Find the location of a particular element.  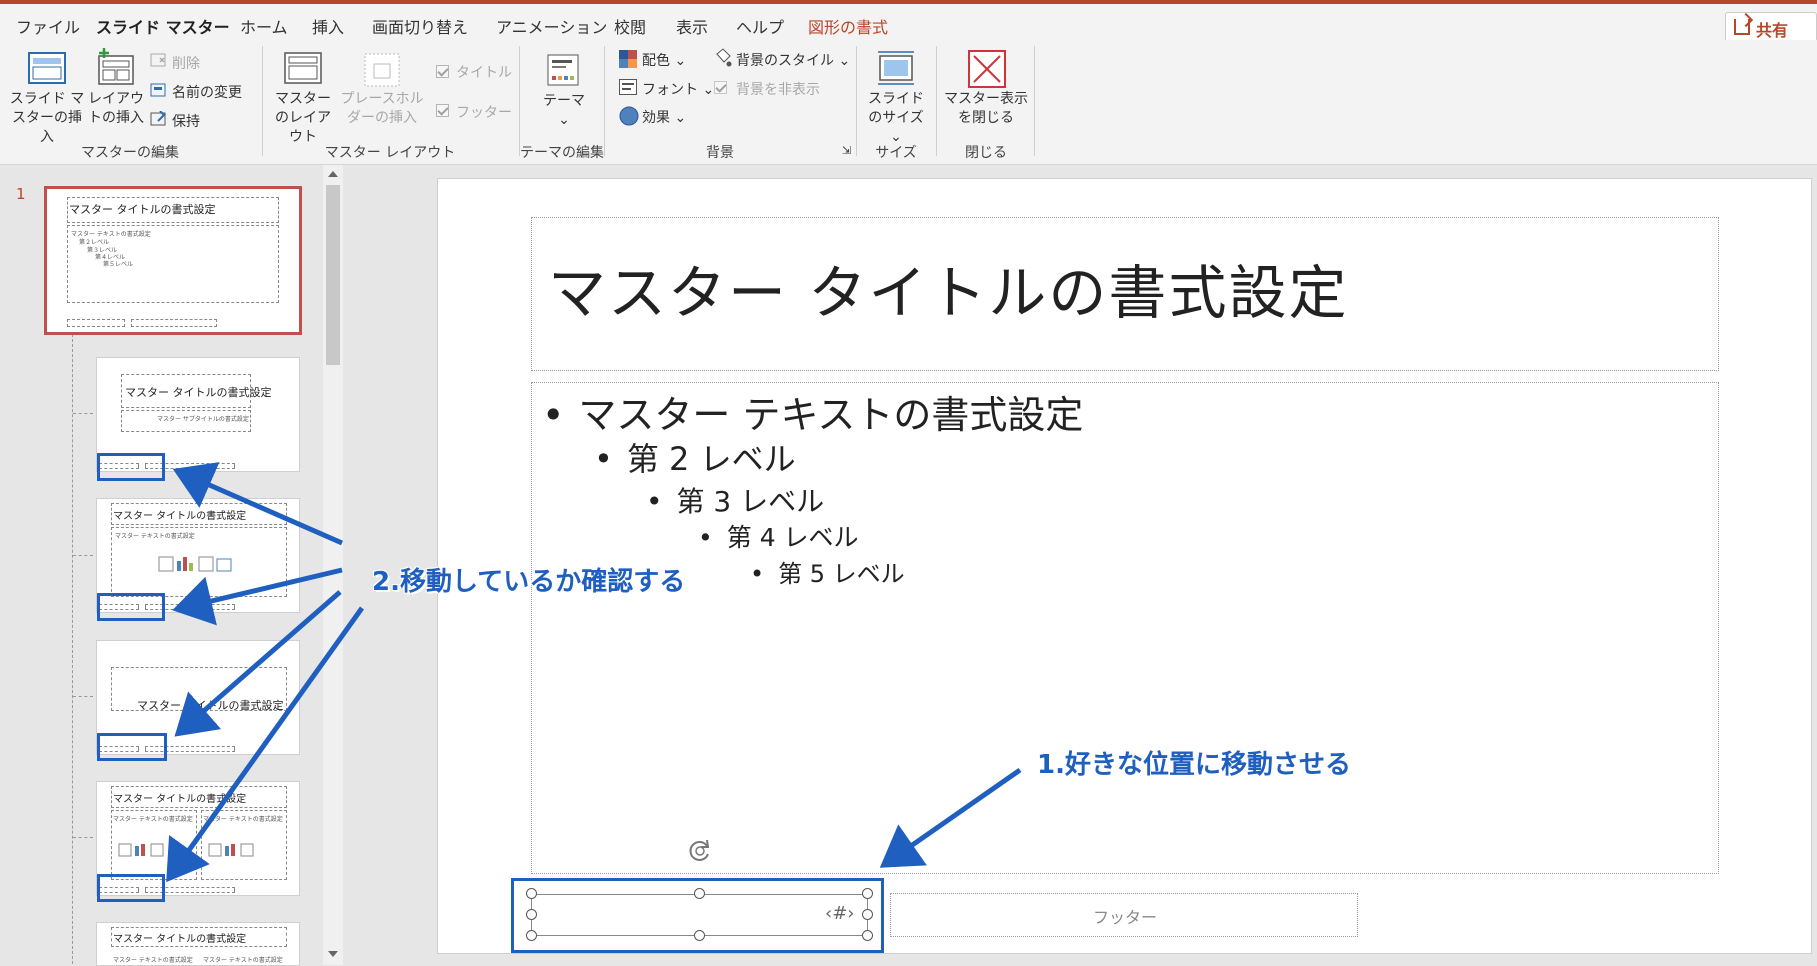

fonts-icon is located at coordinates (628, 87).